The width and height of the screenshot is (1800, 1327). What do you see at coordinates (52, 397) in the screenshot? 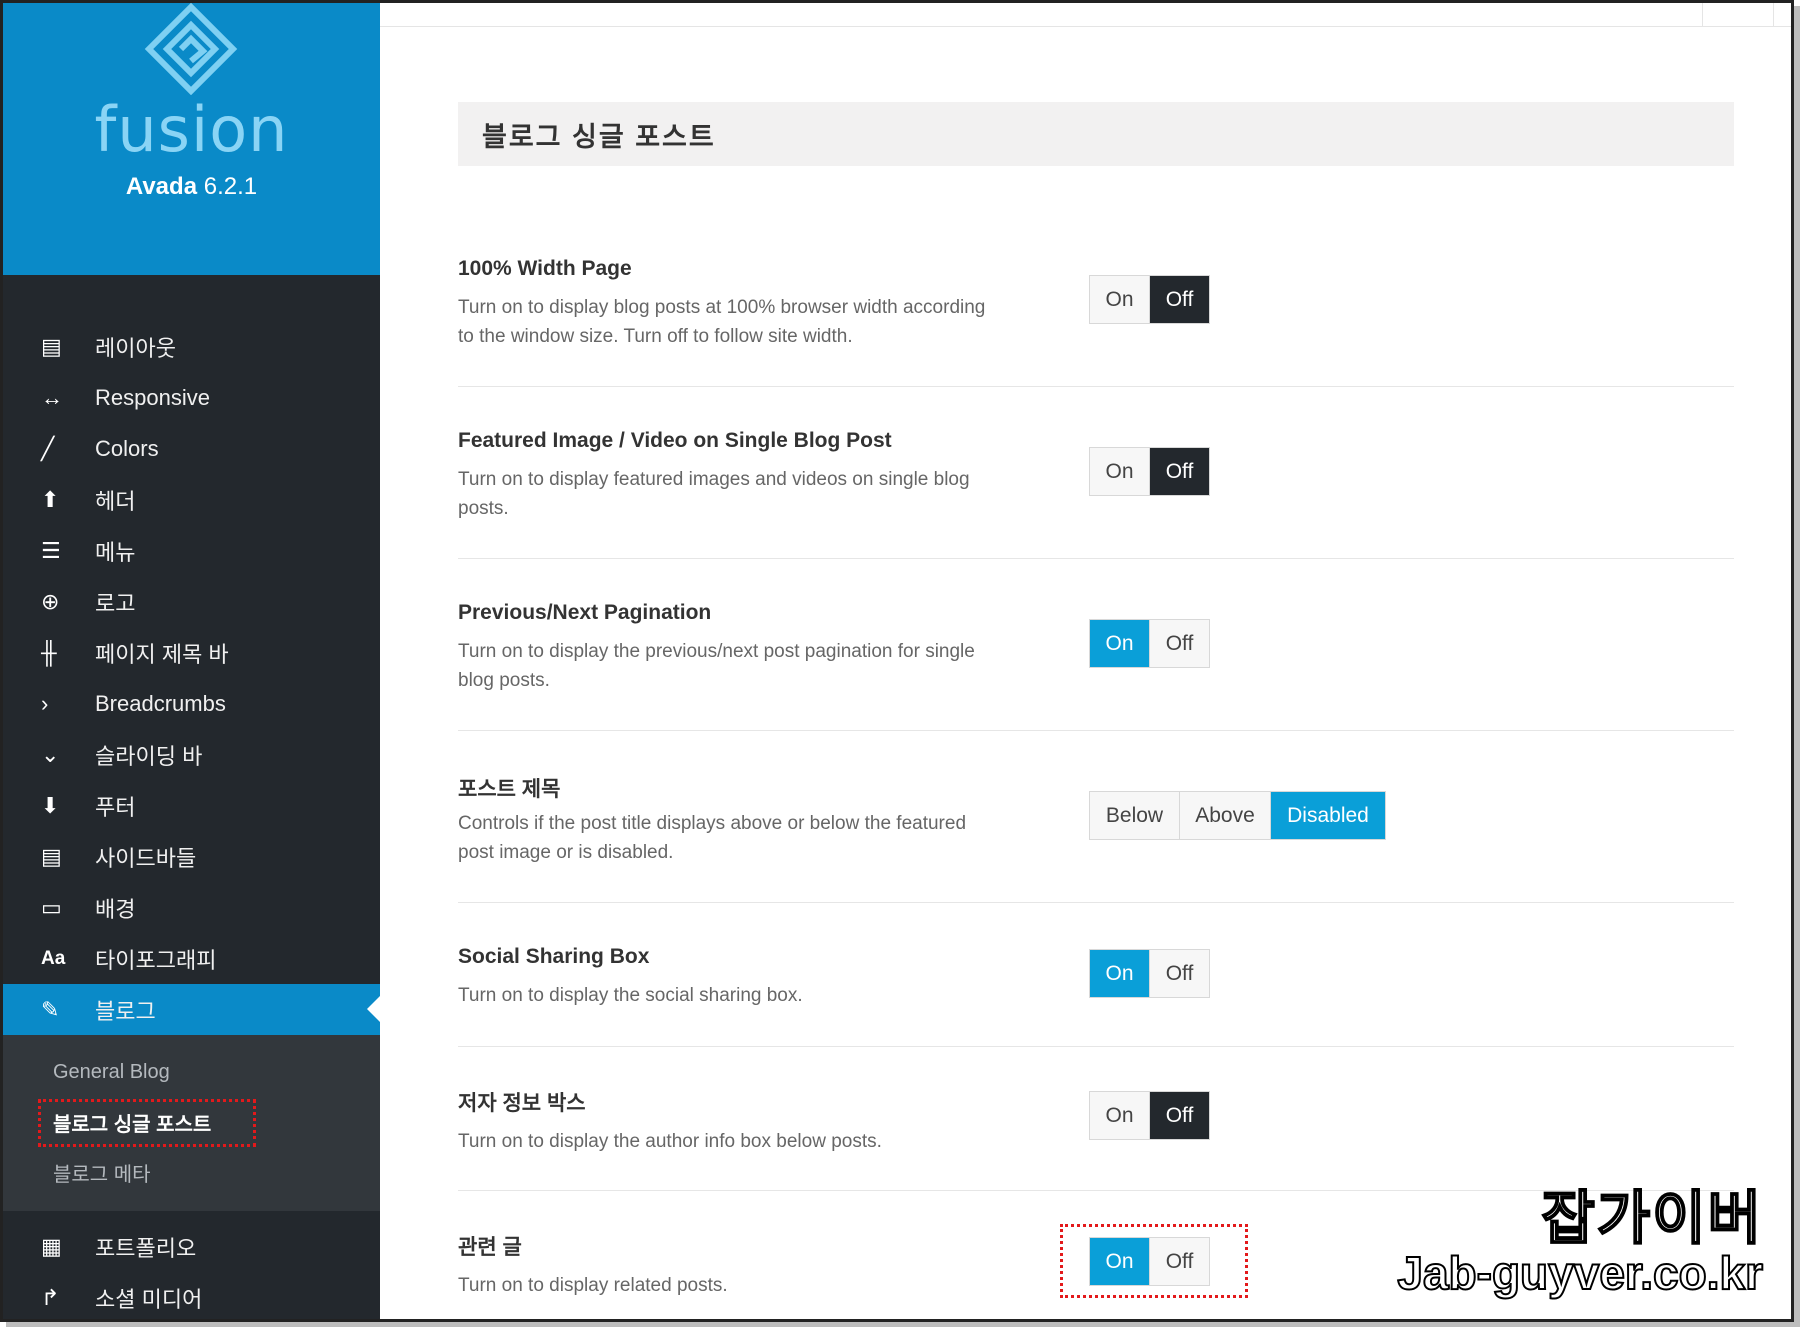
I see `arrows-horizontal-icon: ↔` at bounding box center [52, 397].